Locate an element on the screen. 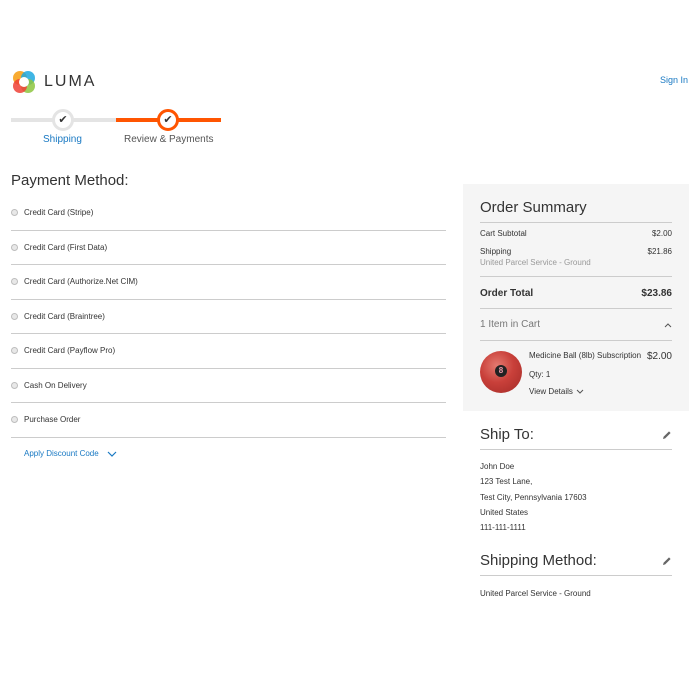  checkout-progress: ✔ ✔ Shipping Review & Payments is located at coordinates (116, 128).